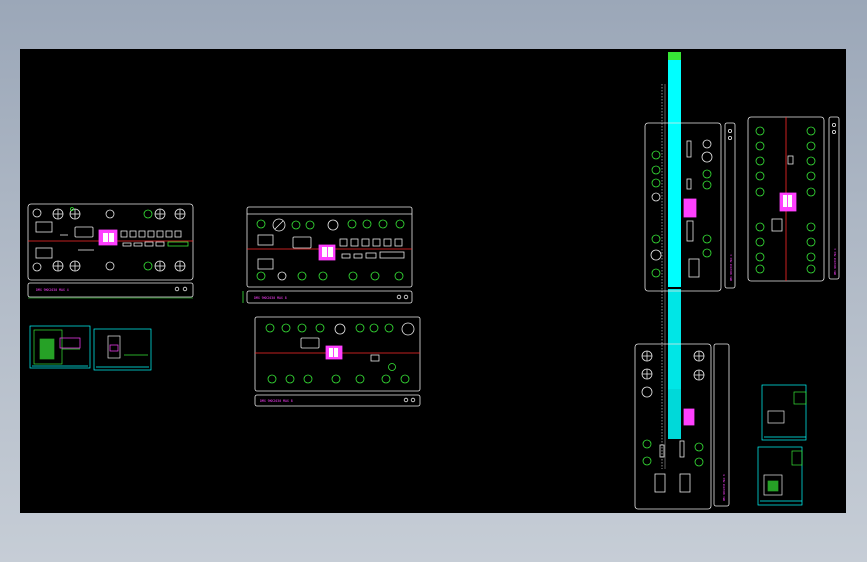 This screenshot has width=867, height=562. Describe the element at coordinates (731, 267) in the screenshot. I see `panel-d-label: DMX 9KK2030 MAX 4` at that location.